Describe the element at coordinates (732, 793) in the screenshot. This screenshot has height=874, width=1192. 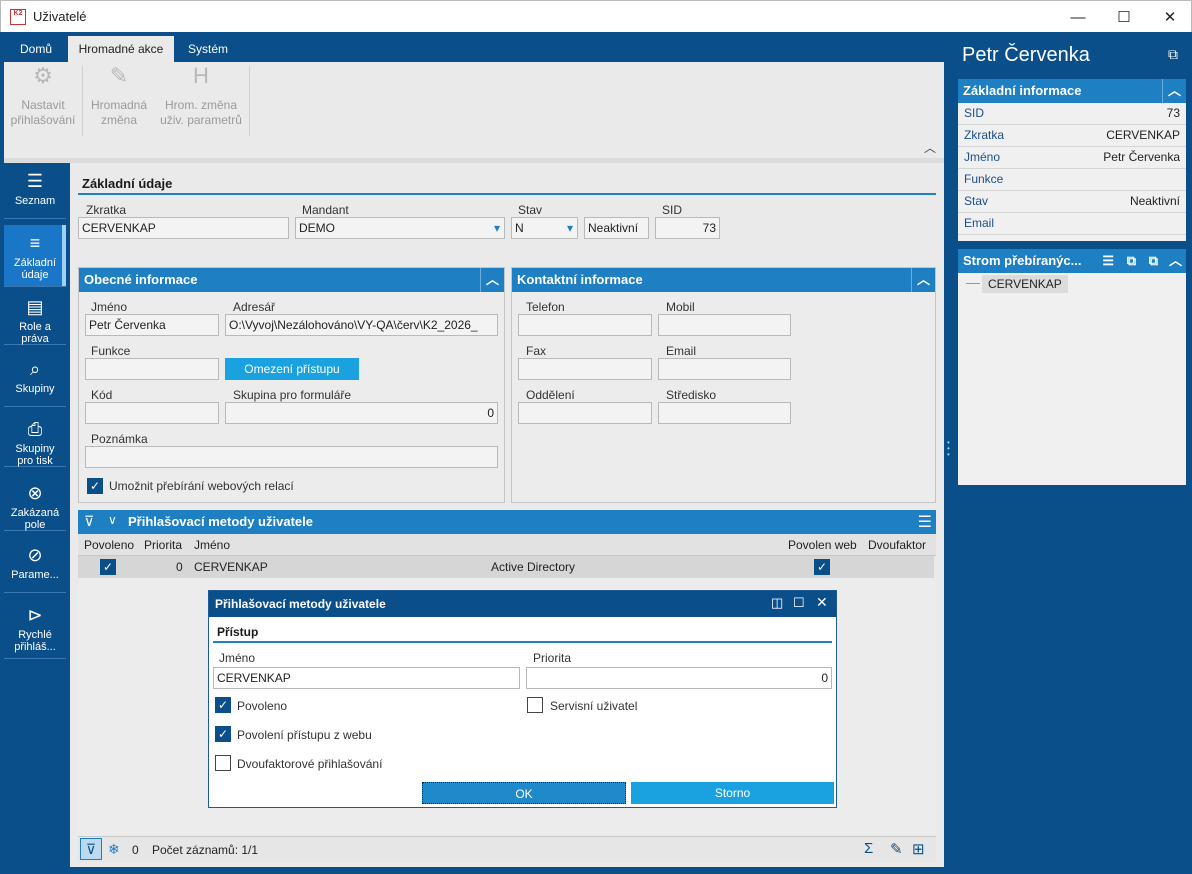
I see `storno-button: Storno` at that location.